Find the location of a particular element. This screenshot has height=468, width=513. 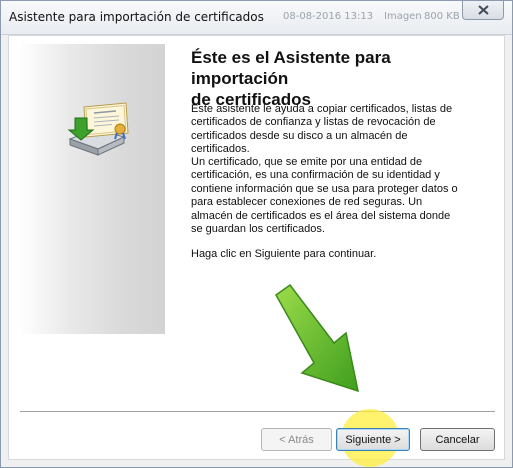

button-separator is located at coordinates (257, 412).